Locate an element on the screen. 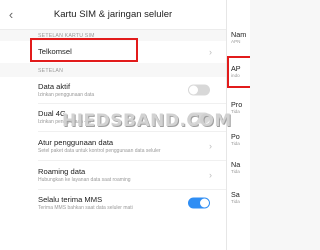 The width and height of the screenshot is (320, 250). apn-item-label: Nam is located at coordinates (239, 34).